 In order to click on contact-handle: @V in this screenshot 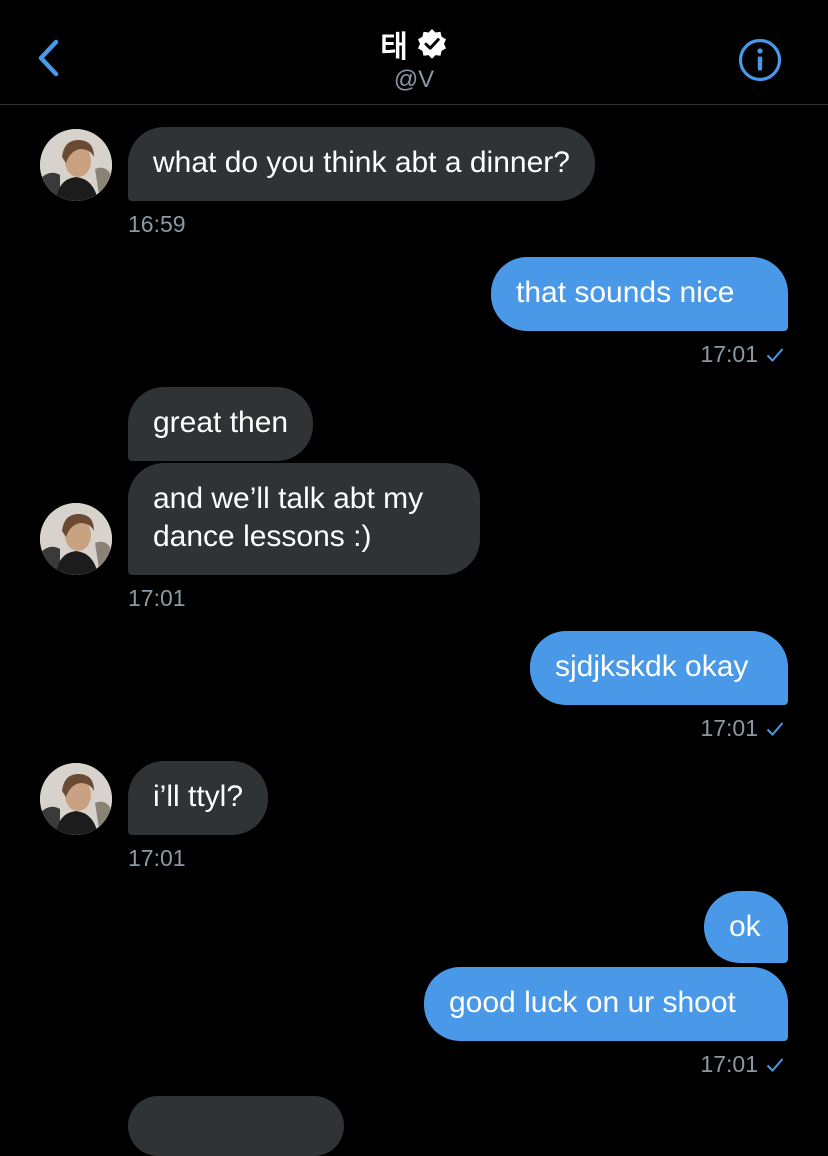, I will do `click(414, 79)`.